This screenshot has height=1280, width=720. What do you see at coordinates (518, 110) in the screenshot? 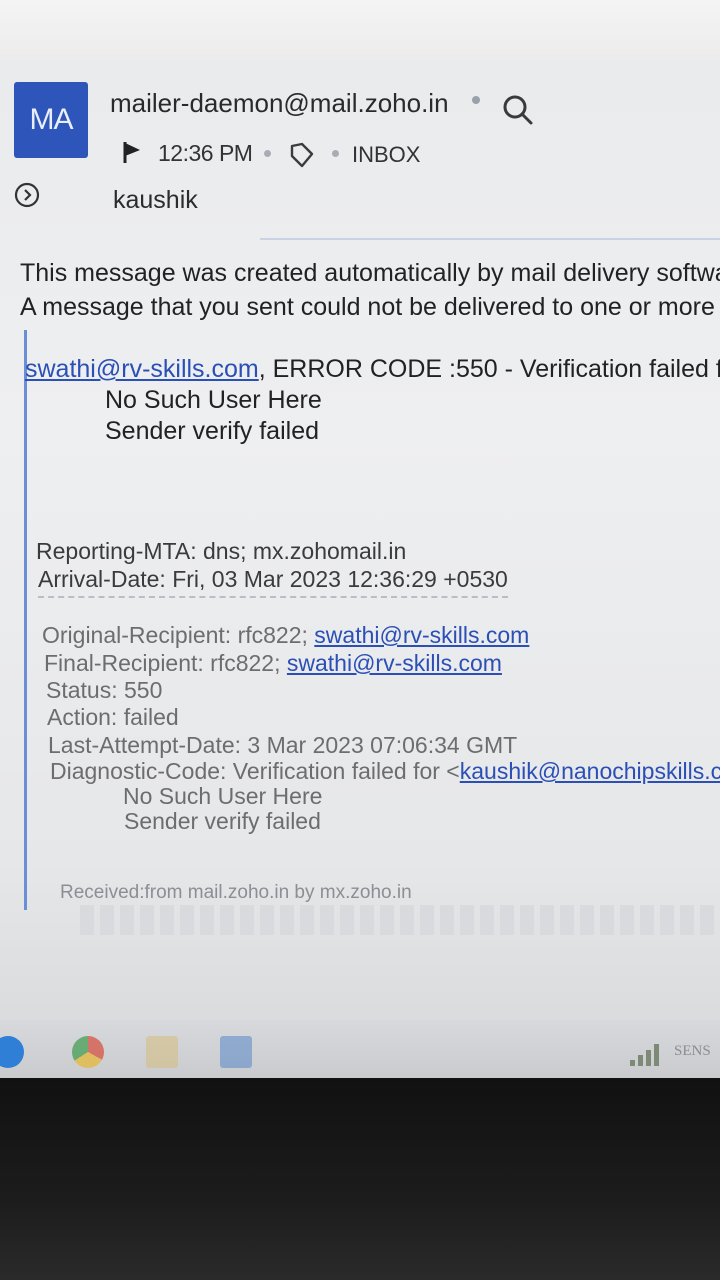
I see `search-icon` at bounding box center [518, 110].